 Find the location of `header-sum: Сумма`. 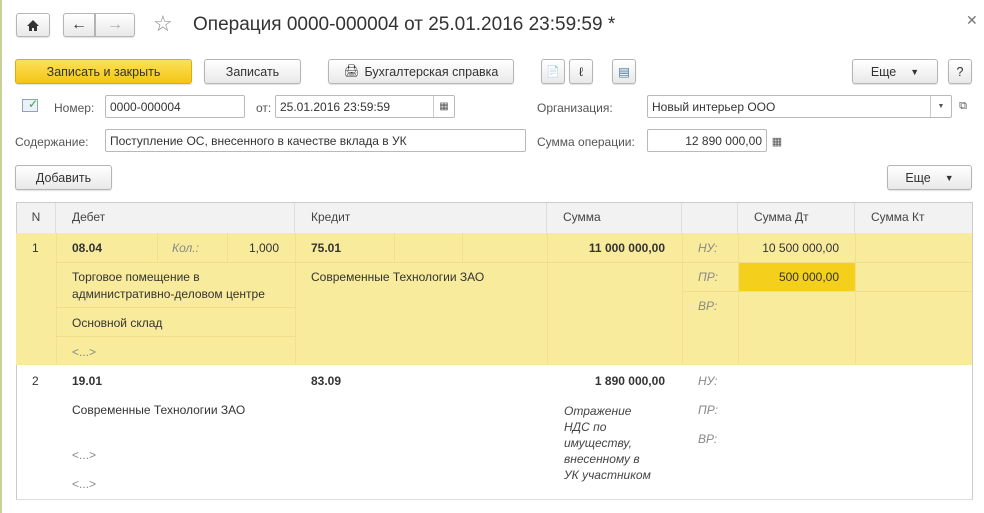

header-sum: Сумма is located at coordinates (614, 218).